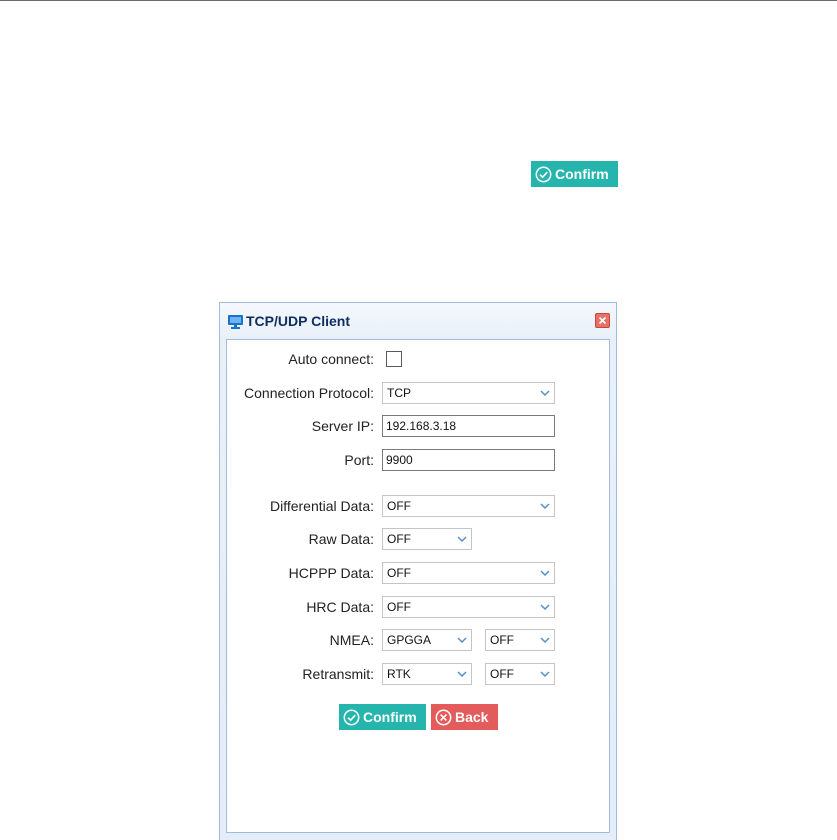 The width and height of the screenshot is (837, 840). I want to click on dialog-header: TCP/UDP Client, so click(418, 321).